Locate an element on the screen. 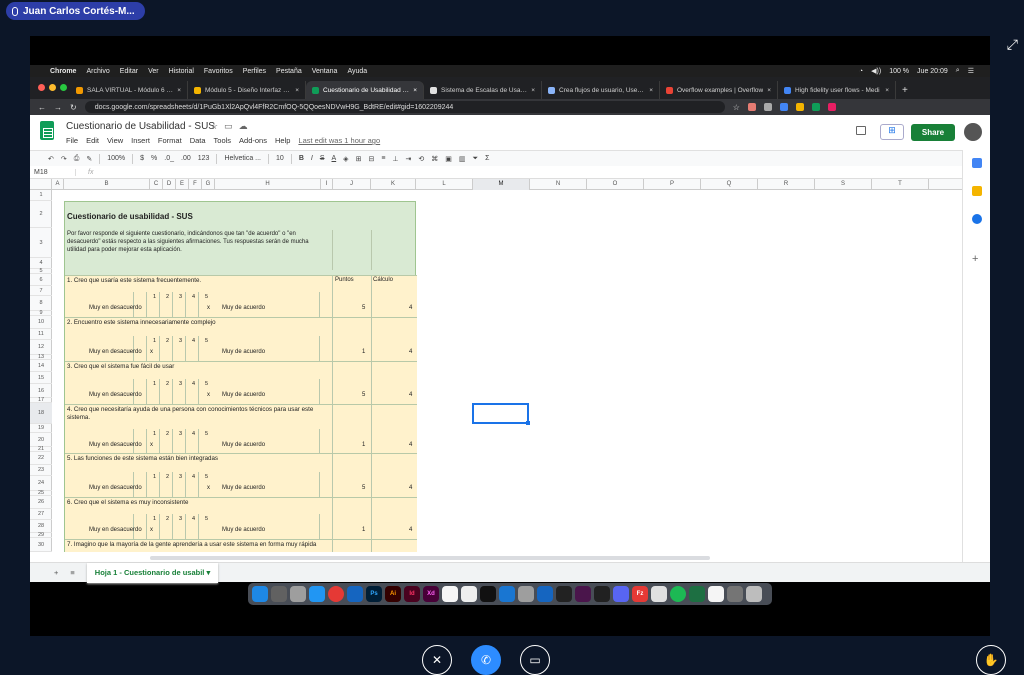  back-icon: ← is located at coordinates (42, 107).